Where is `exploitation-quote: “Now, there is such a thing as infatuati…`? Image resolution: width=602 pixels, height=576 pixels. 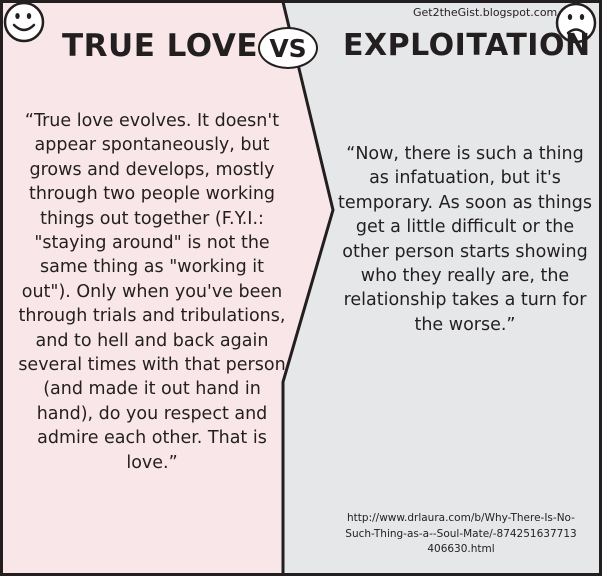
exploitation-quote: “Now, there is such a thing as infatuati… is located at coordinates (465, 239).